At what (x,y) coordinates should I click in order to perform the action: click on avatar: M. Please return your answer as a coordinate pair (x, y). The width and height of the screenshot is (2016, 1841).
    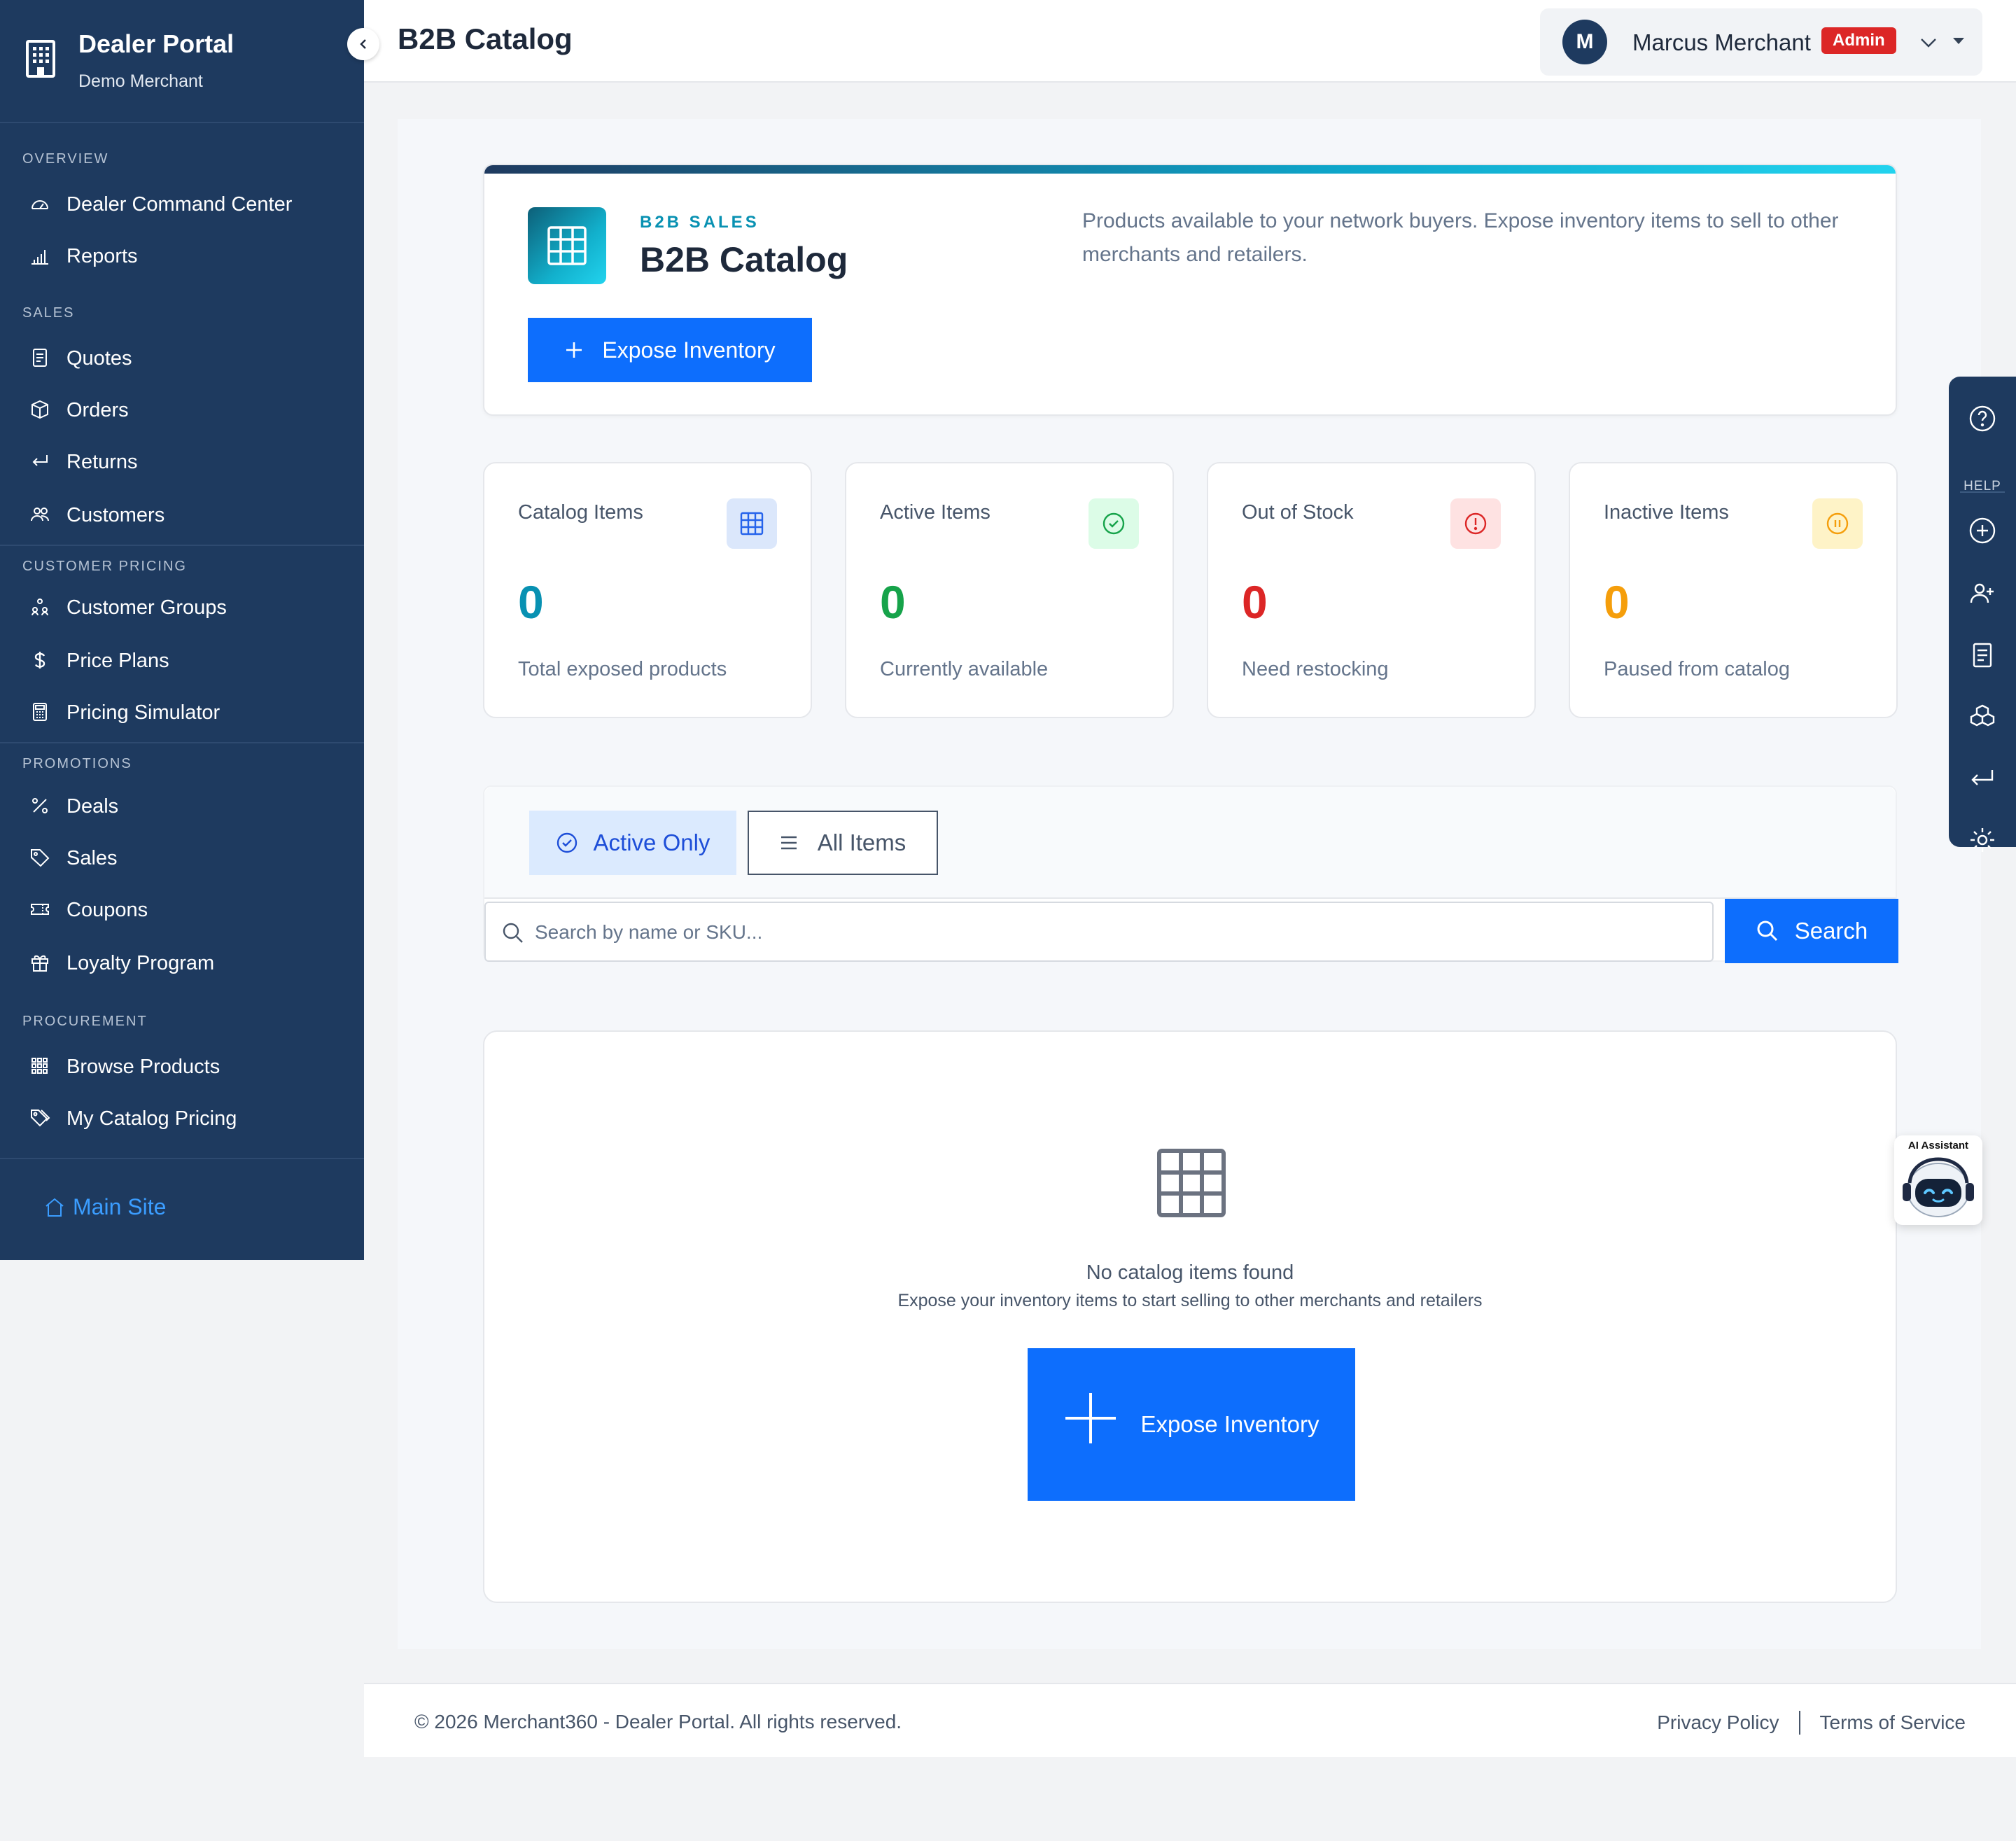
    Looking at the image, I should click on (1584, 42).